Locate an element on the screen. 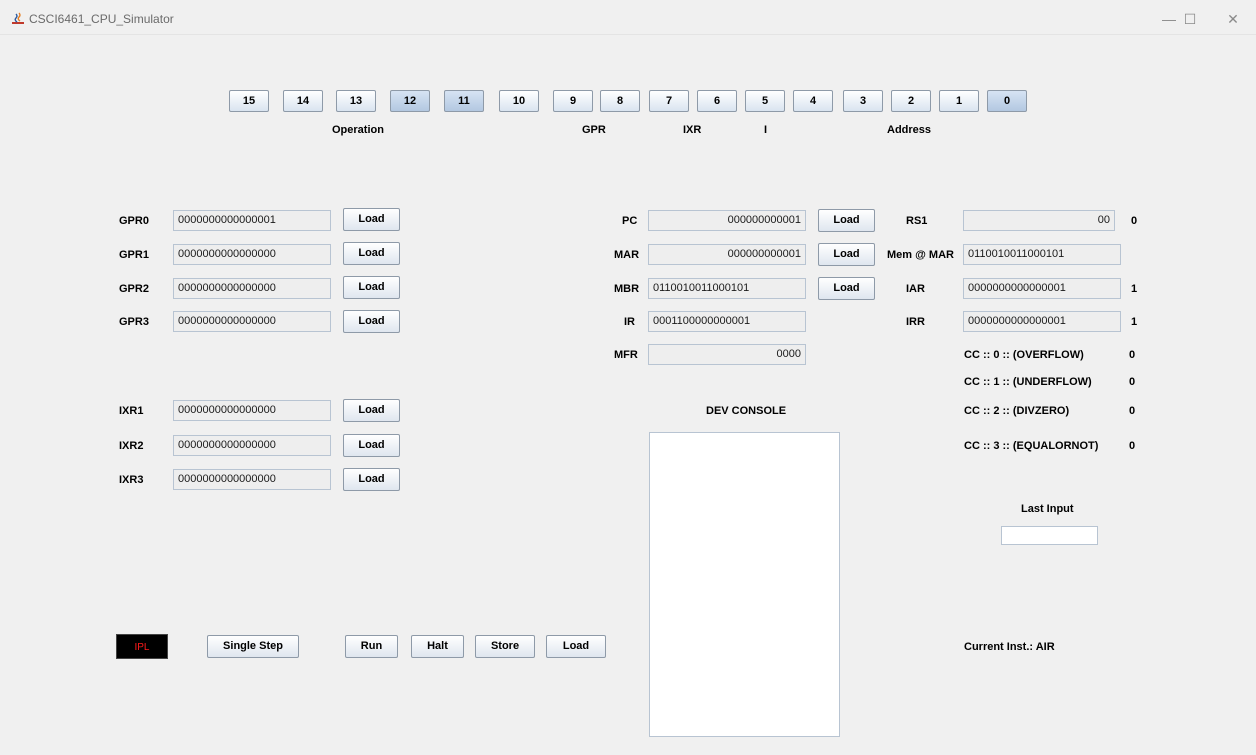 This screenshot has height=755, width=1256. single-step-button: Single Step is located at coordinates (253, 646).